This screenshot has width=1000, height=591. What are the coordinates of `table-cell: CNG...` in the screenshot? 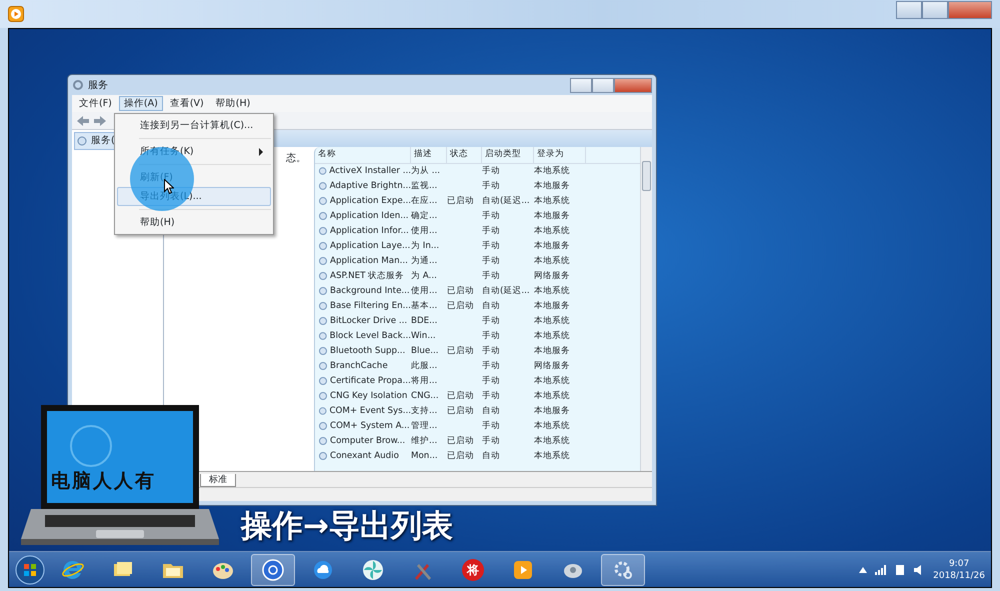 It's located at (425, 395).